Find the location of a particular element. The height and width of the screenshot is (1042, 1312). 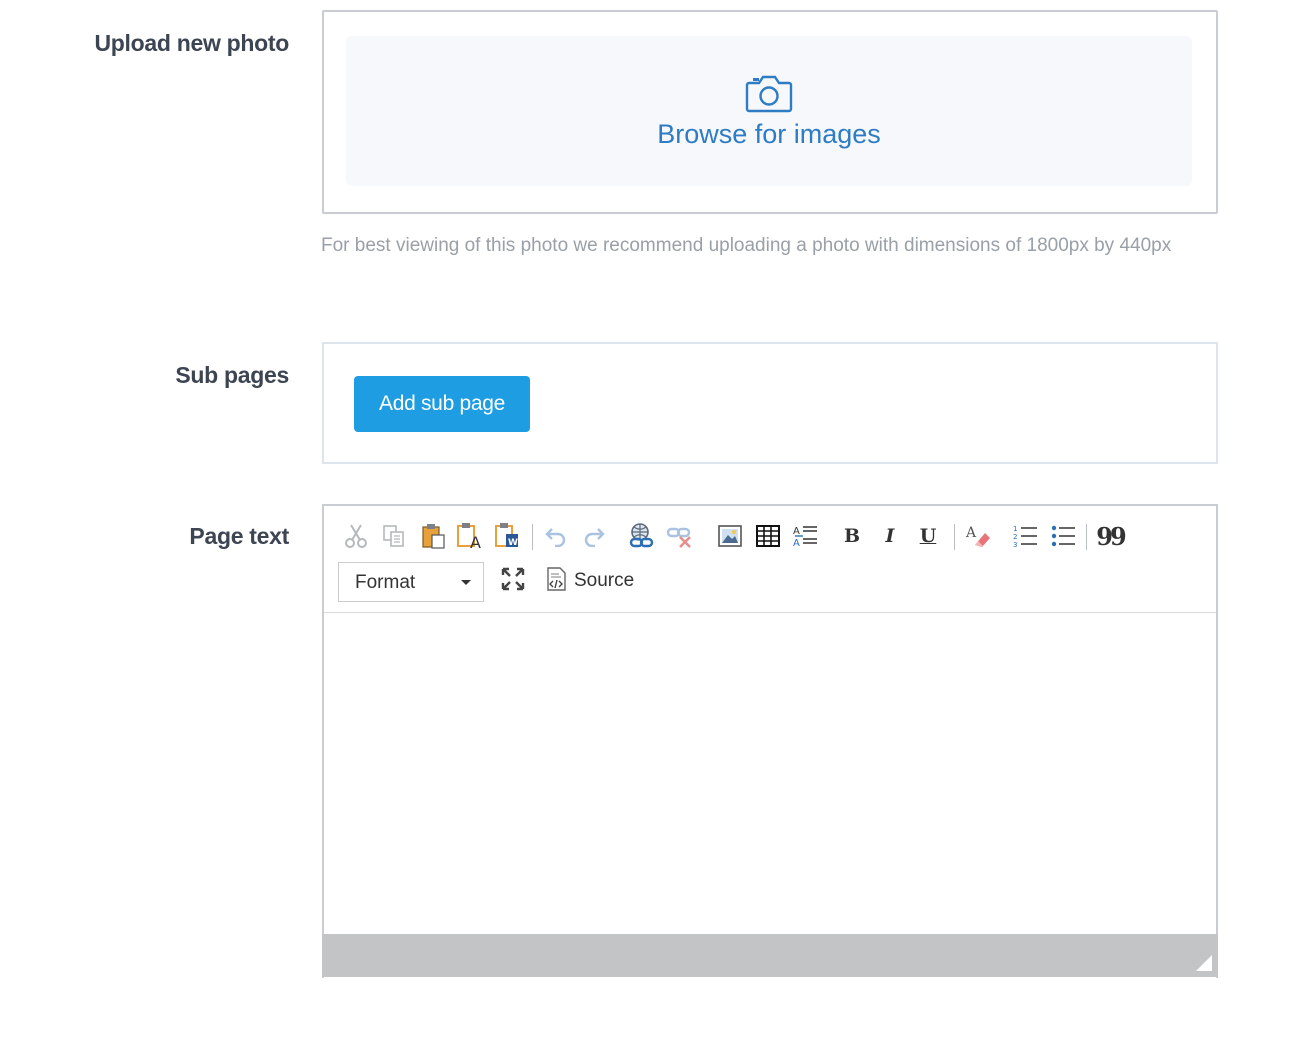

underline-button: U is located at coordinates (928, 536).